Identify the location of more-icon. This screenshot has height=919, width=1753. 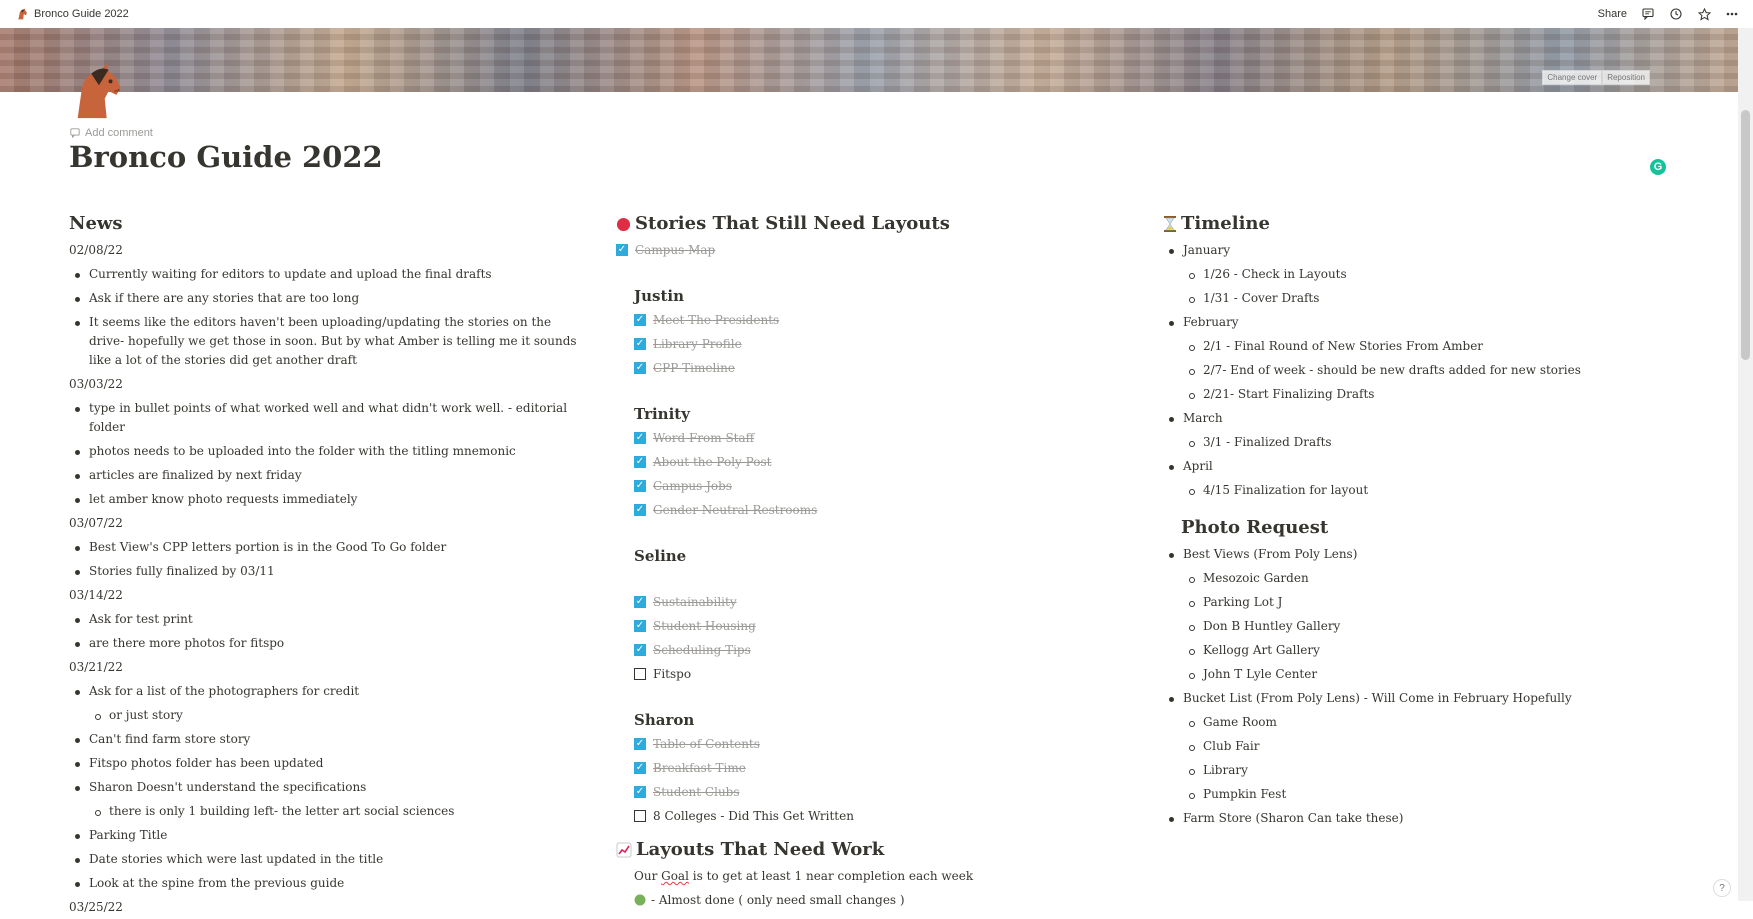
(1732, 14).